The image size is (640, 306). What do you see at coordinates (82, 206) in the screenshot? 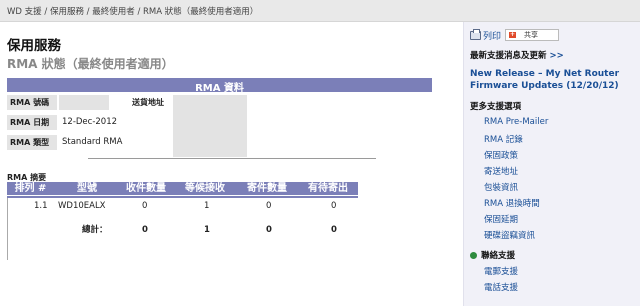
I see `row-model: WD10EALX` at bounding box center [82, 206].